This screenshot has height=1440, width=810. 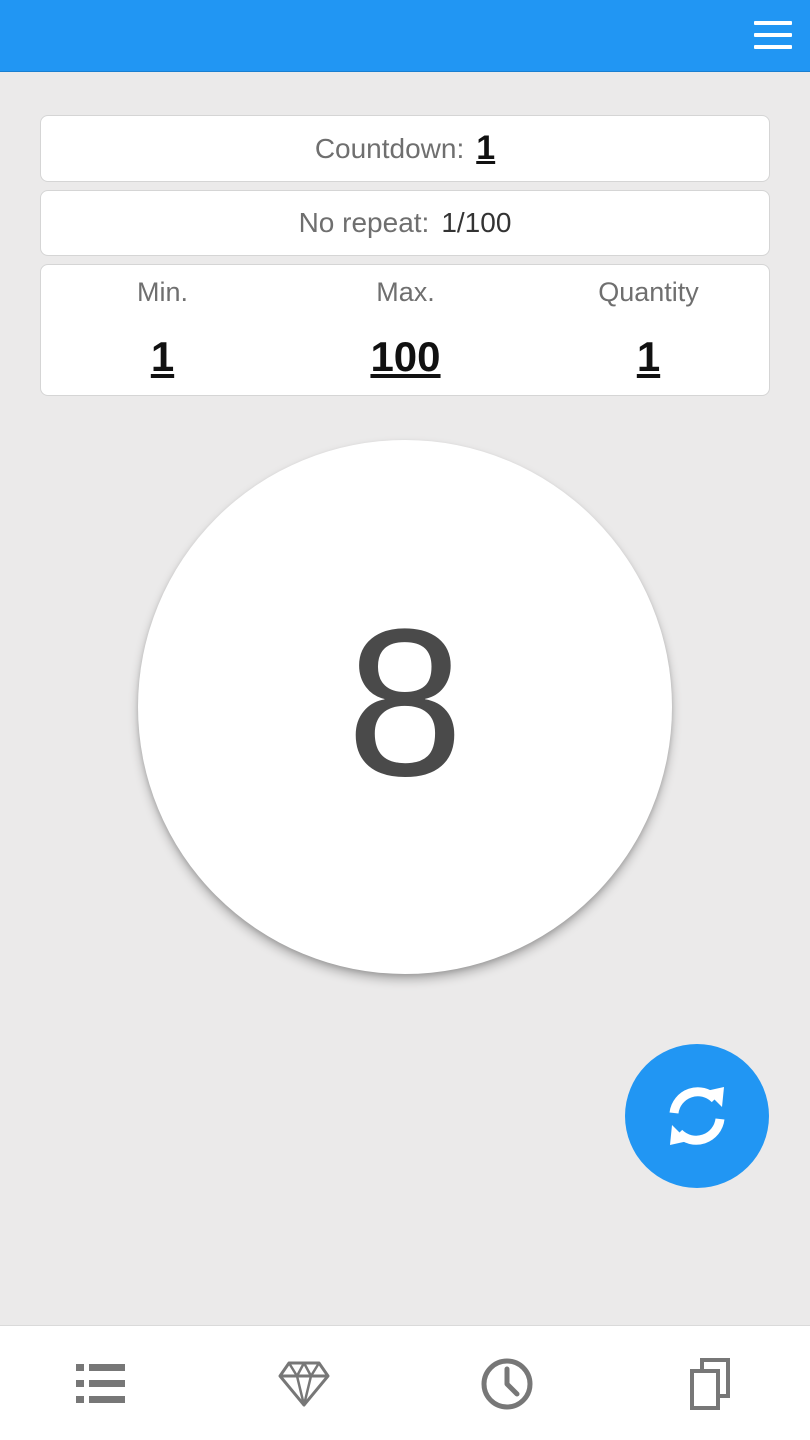 I want to click on max-column: Max. 100, so click(x=405, y=331).